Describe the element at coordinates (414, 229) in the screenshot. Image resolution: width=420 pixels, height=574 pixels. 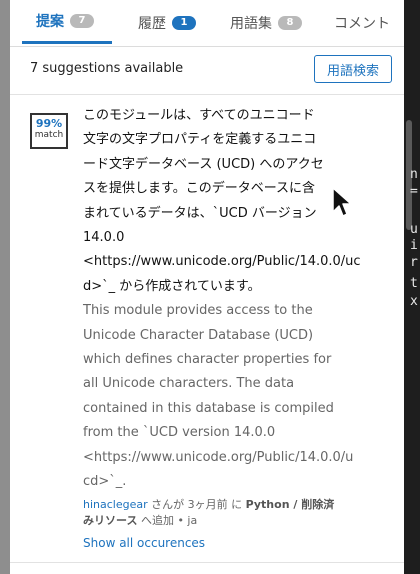
I see `background-code-glyph: u` at that location.